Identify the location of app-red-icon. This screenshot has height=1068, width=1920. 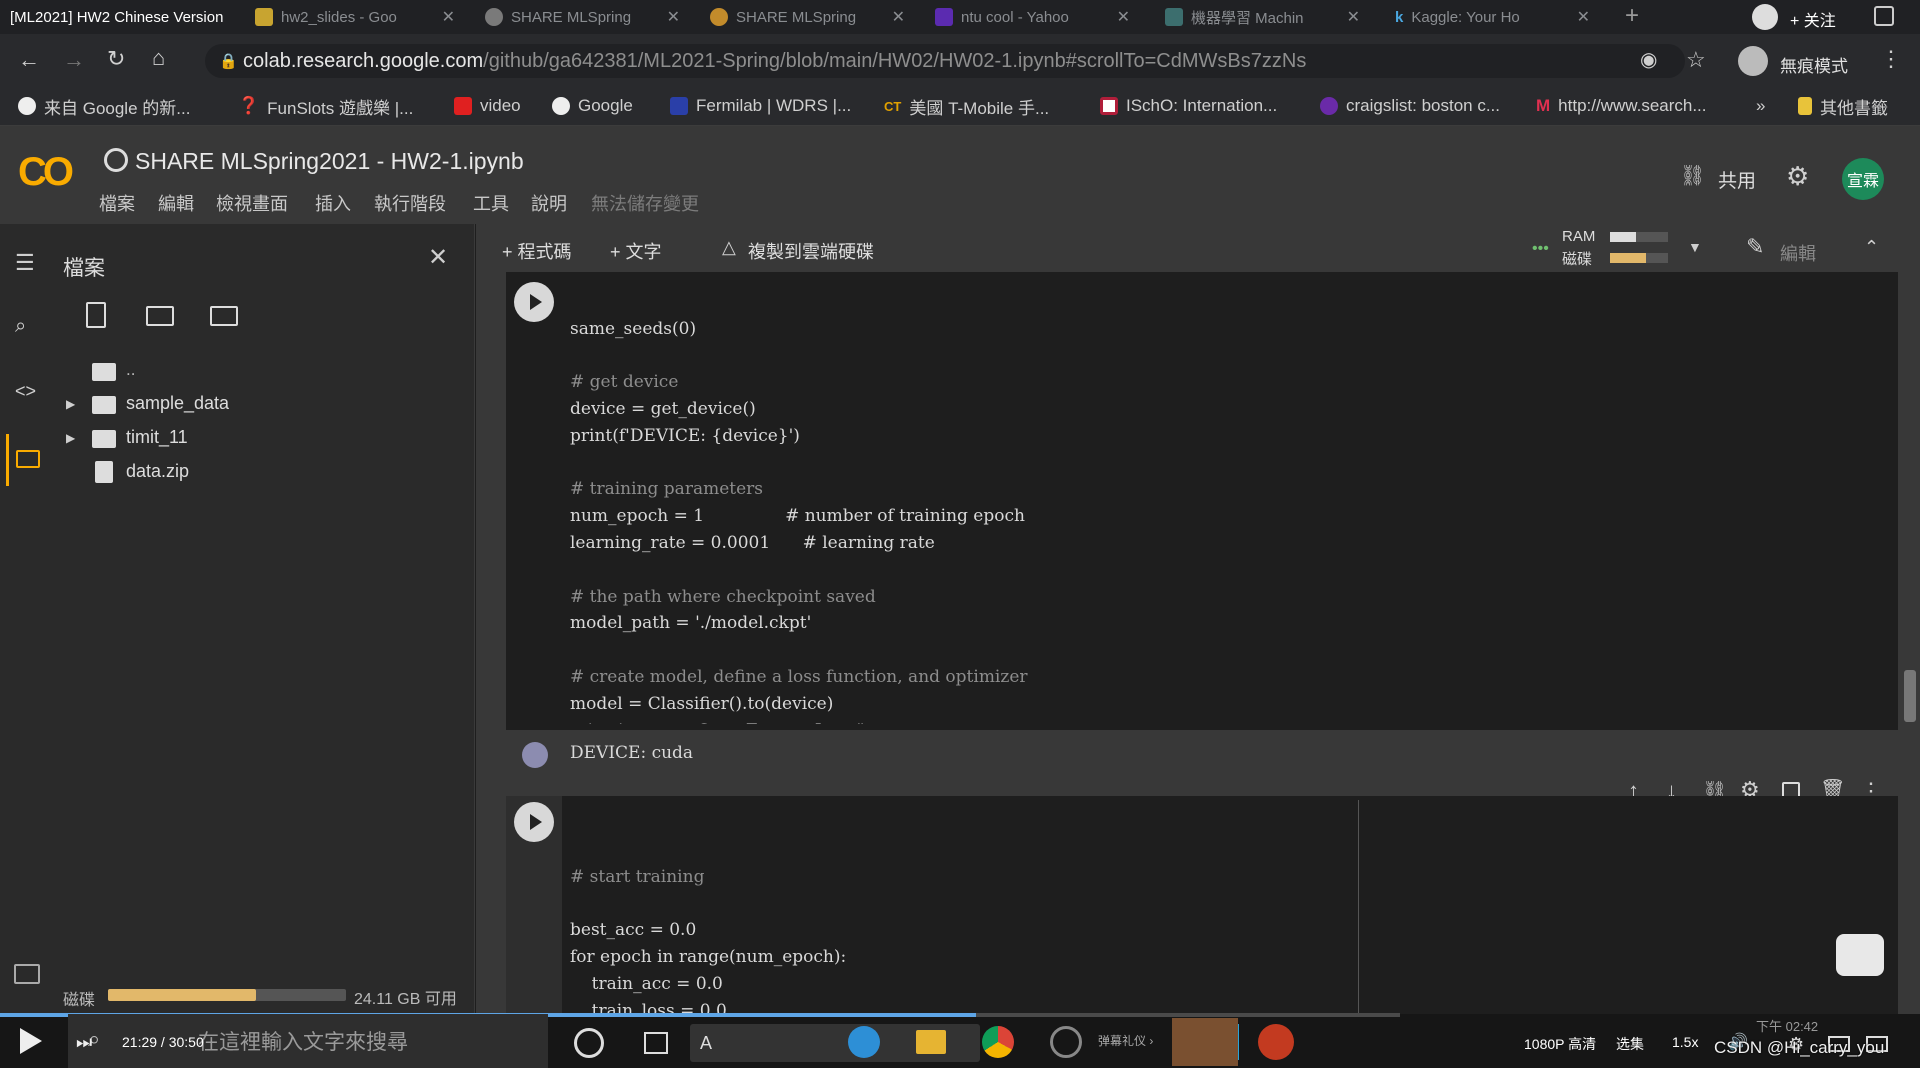
(1276, 1042).